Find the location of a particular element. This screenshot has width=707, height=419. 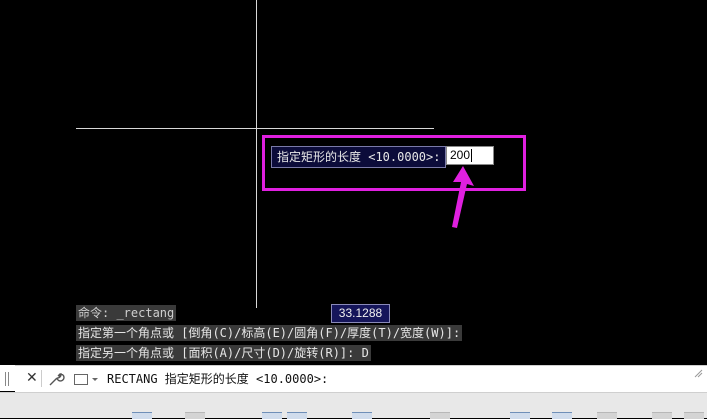

coordinate-tooltip: 33.1288 is located at coordinates (360, 313).